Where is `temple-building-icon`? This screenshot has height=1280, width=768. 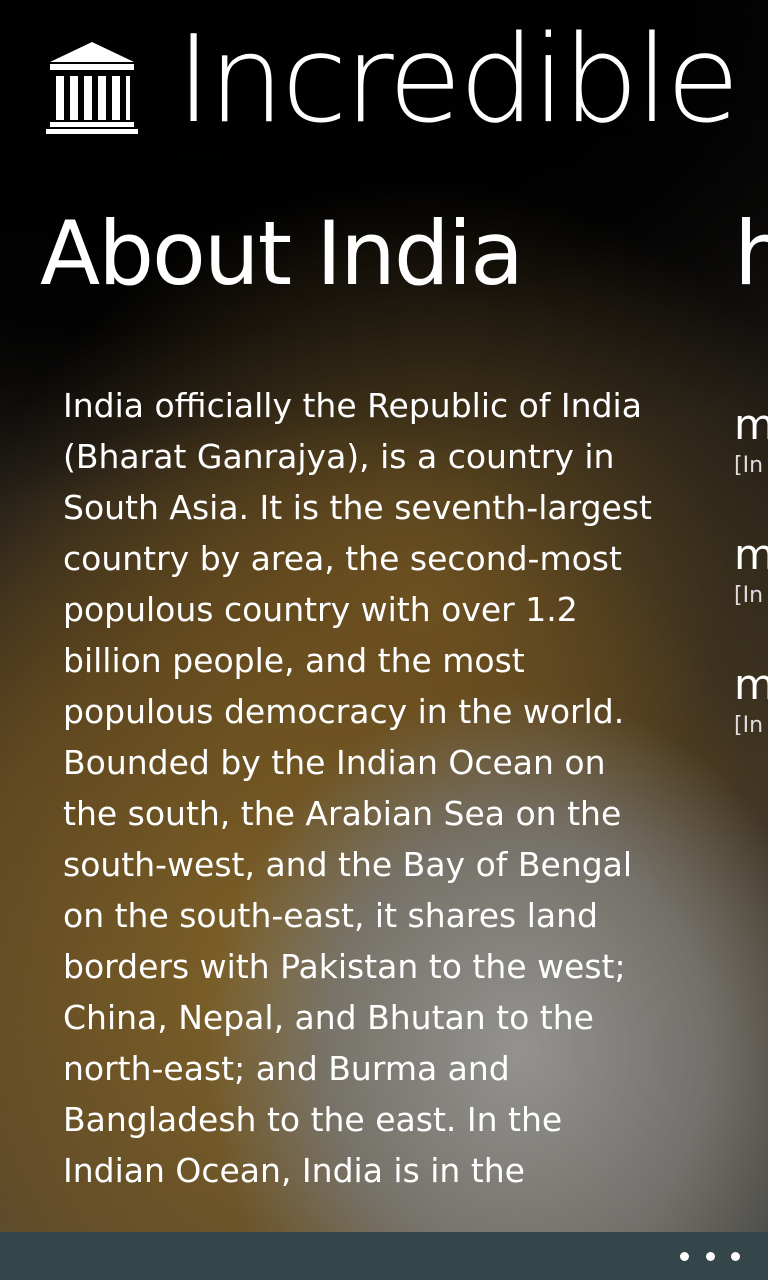 temple-building-icon is located at coordinates (92, 87).